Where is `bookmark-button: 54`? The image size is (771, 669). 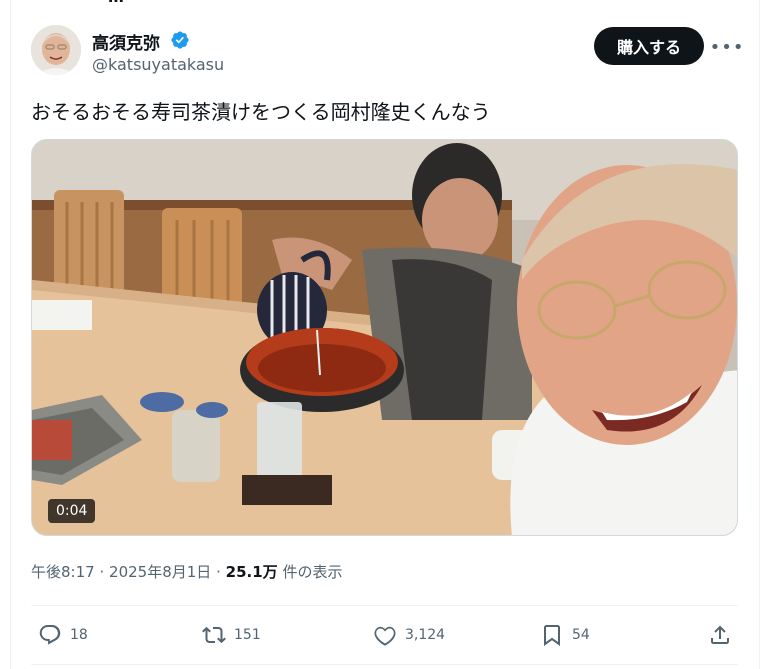
bookmark-button: 54 is located at coordinates (565, 635).